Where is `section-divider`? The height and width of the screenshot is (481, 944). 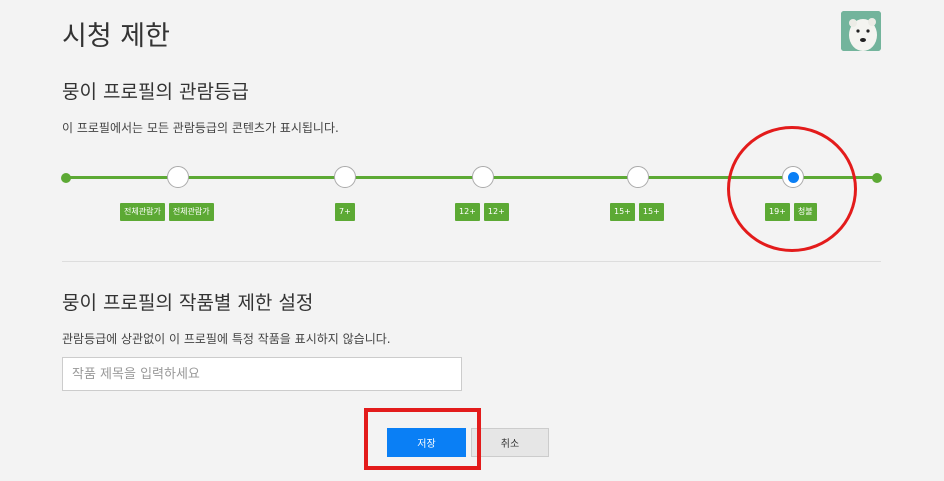
section-divider is located at coordinates (471, 261).